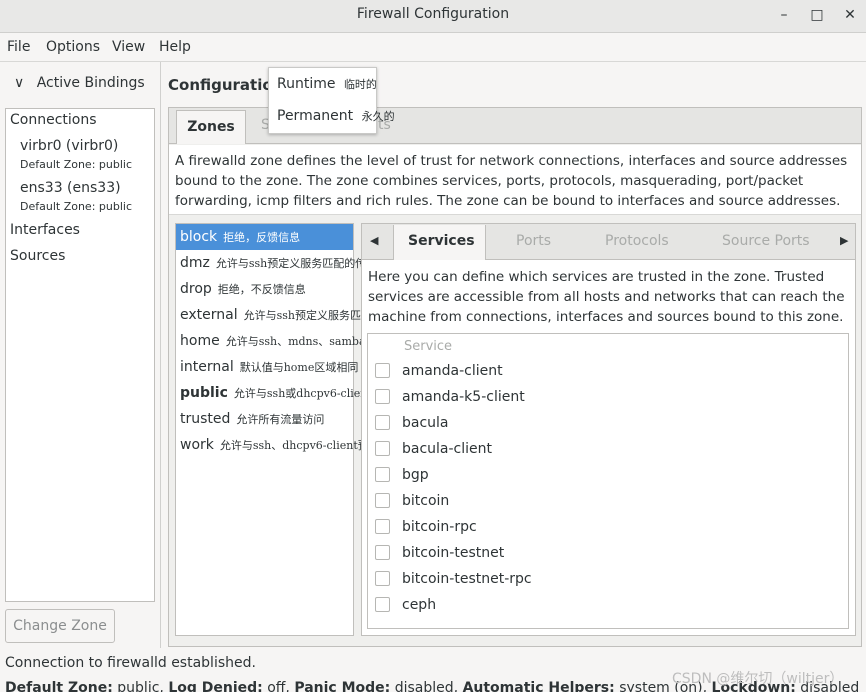 This screenshot has width=866, height=692. What do you see at coordinates (342, 686) in the screenshot?
I see `panic-mode-label: Panic Mode:` at bounding box center [342, 686].